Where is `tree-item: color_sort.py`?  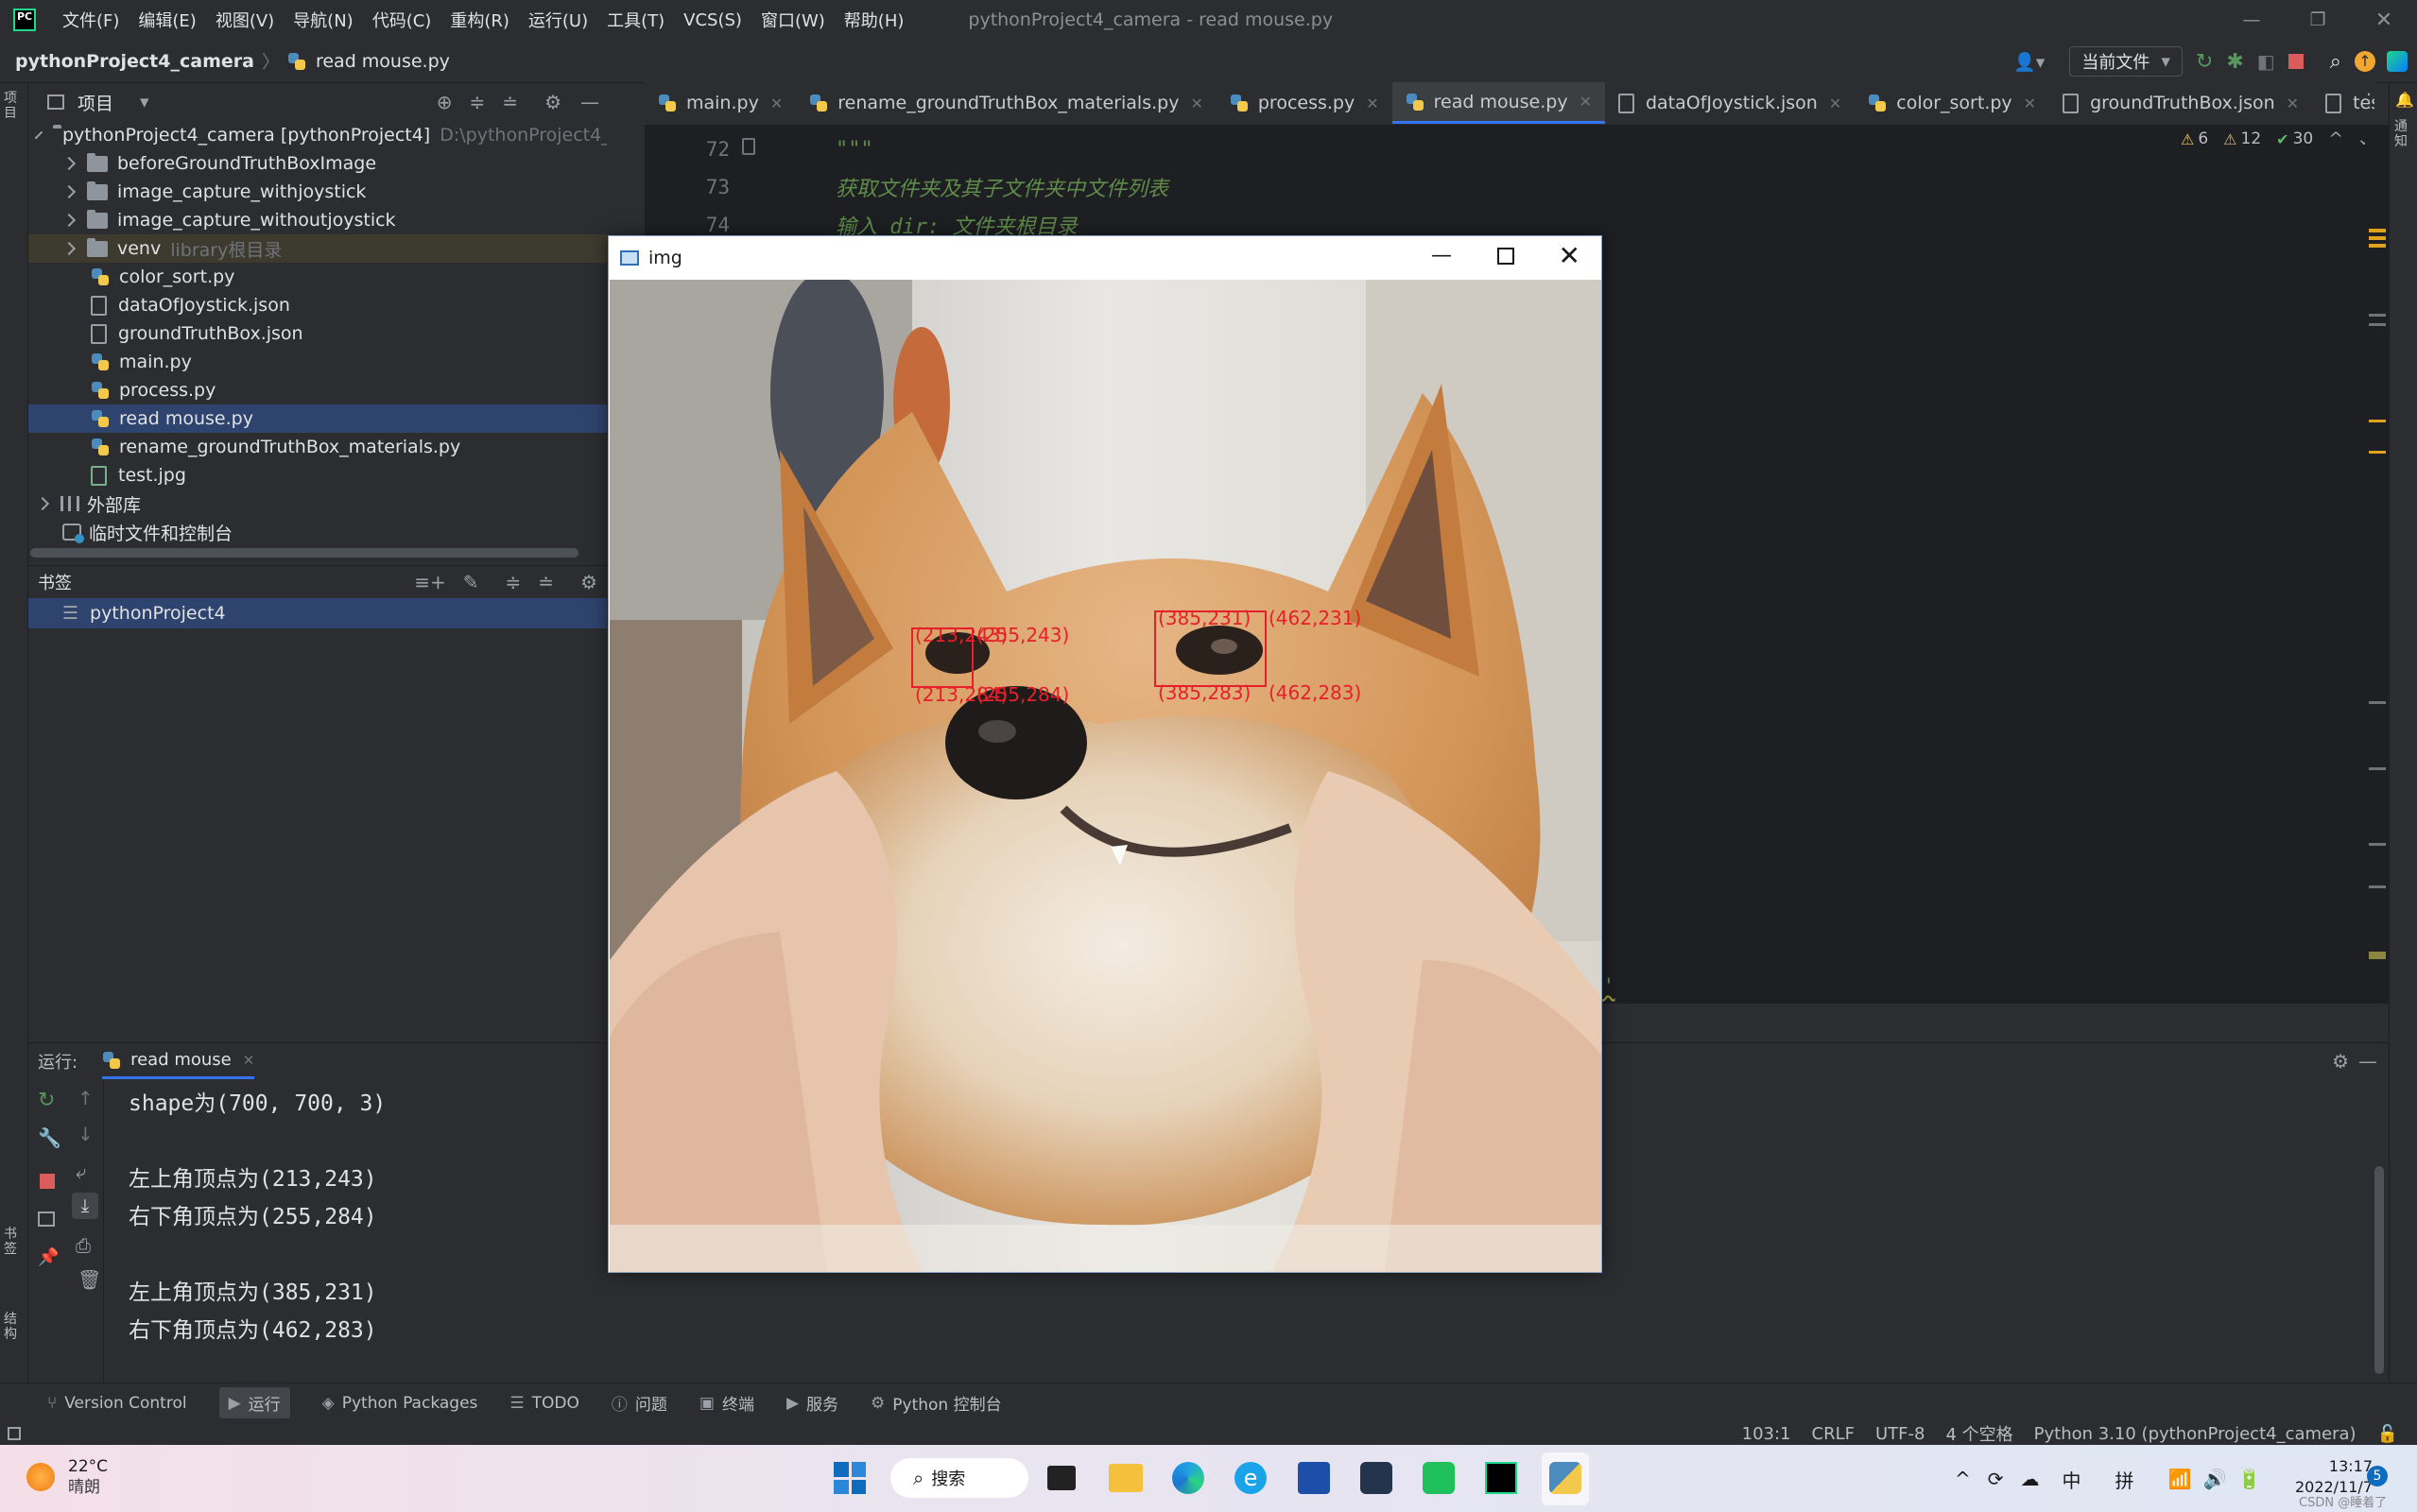
tree-item: color_sort.py is located at coordinates (317, 277).